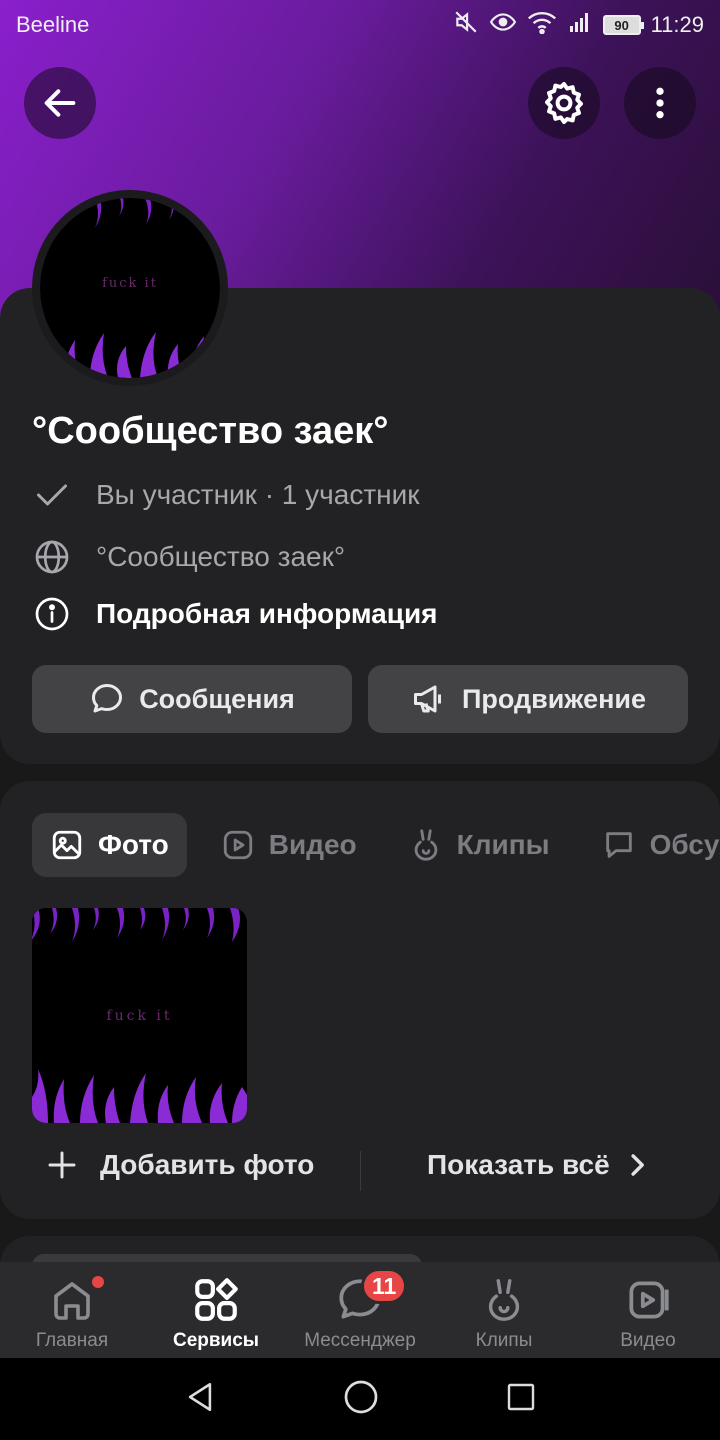 This screenshot has height=1440, width=720. Describe the element at coordinates (312, 844) in the screenshot. I see `tab-video-label: Видео` at that location.